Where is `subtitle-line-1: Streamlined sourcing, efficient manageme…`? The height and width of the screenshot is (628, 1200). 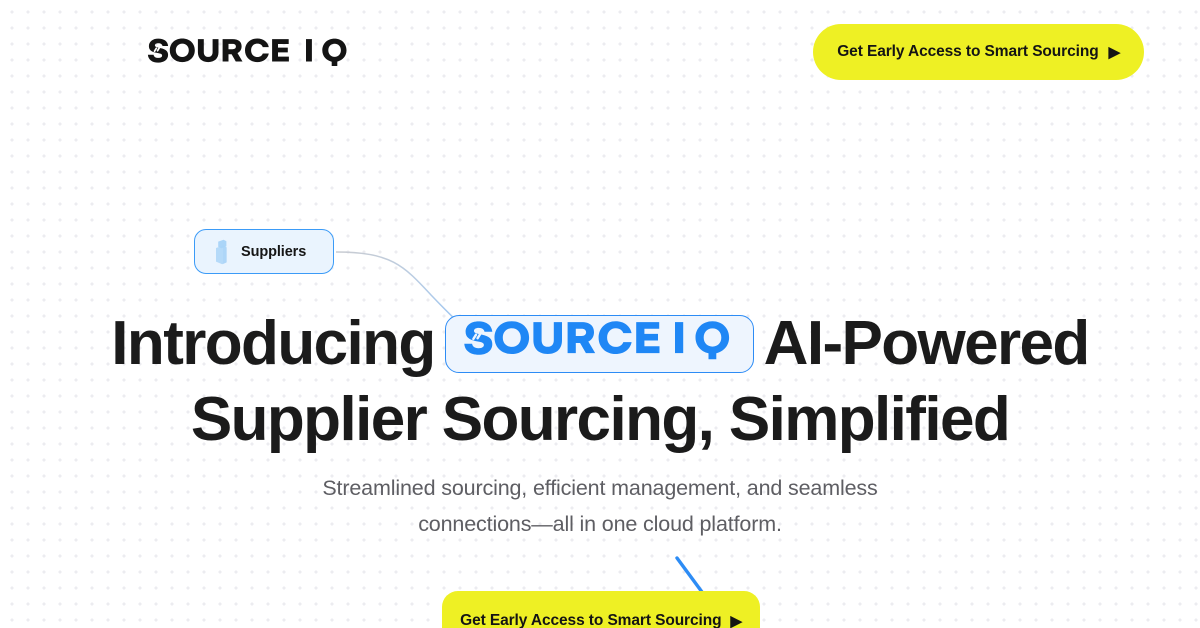 subtitle-line-1: Streamlined sourcing, efficient manageme… is located at coordinates (600, 488).